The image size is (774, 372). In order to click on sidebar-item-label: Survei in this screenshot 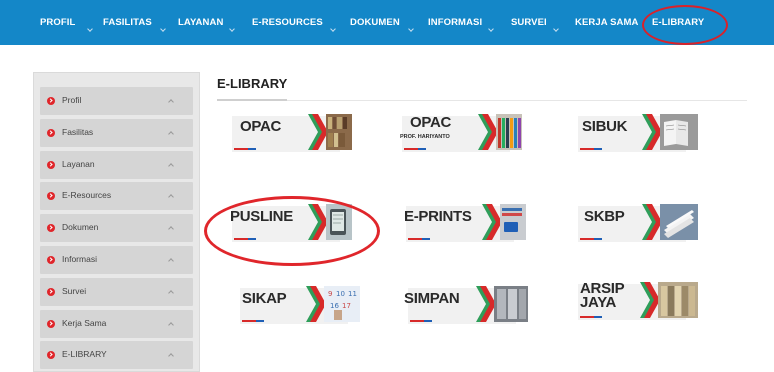, I will do `click(74, 291)`.